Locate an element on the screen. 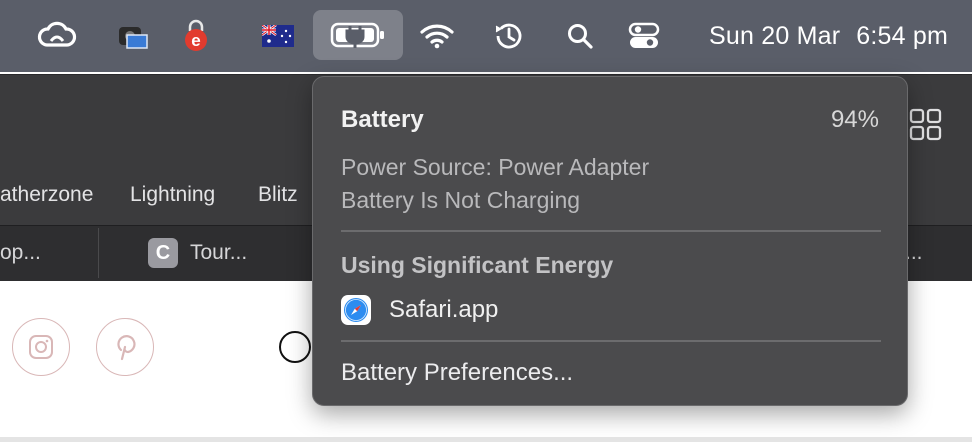 This screenshot has width=972, height=442. battery-menu-title: Battery is located at coordinates (382, 119).